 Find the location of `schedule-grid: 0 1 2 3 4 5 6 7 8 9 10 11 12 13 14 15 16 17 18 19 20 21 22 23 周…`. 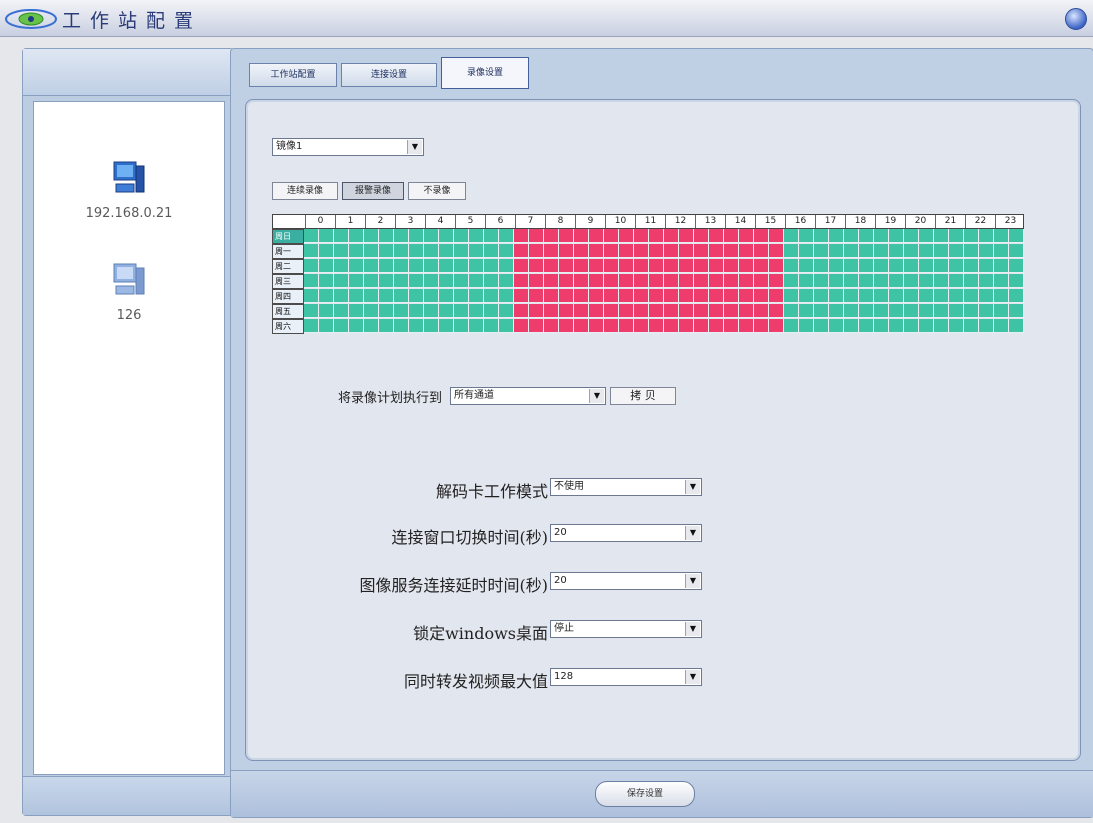

schedule-grid: 0 1 2 3 4 5 6 7 8 9 10 11 12 13 14 15 16 17 18 19 20 21 22 23 周… is located at coordinates (648, 281).